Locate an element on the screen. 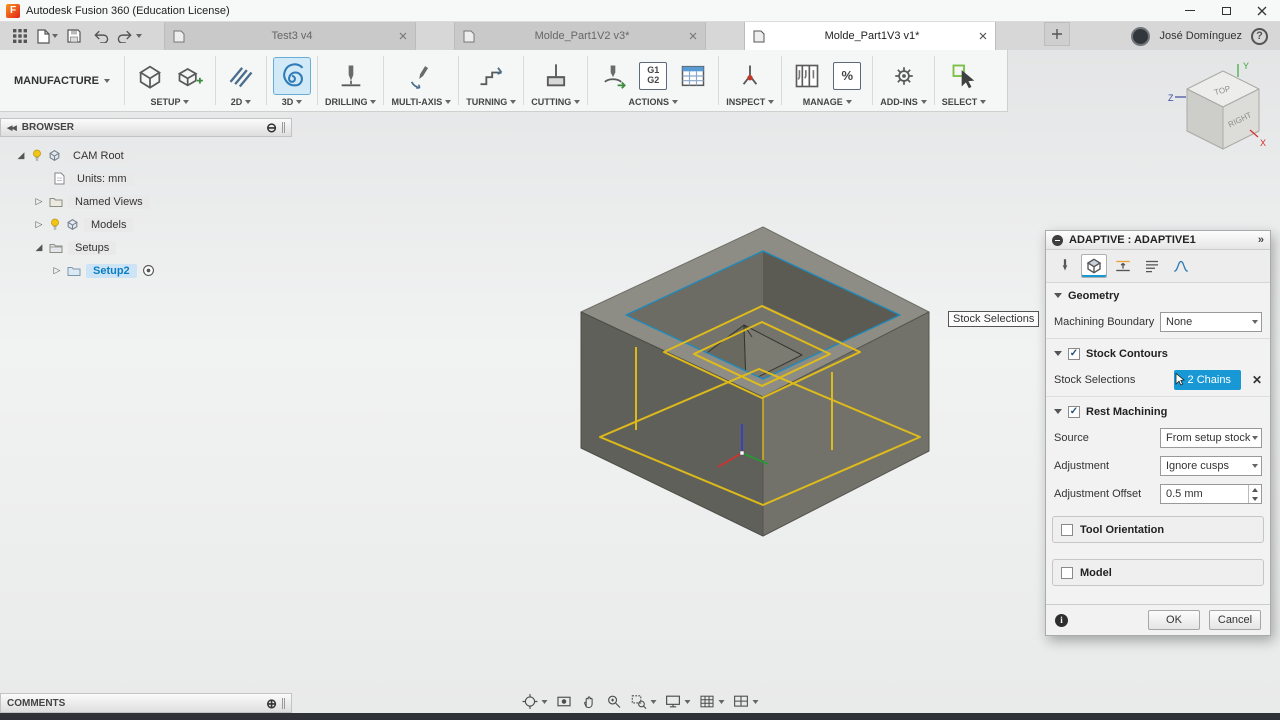 Image resolution: width=1280 pixels, height=720 pixels. rest-machining-section-header: ✓ Rest Machining is located at coordinates (1158, 411).